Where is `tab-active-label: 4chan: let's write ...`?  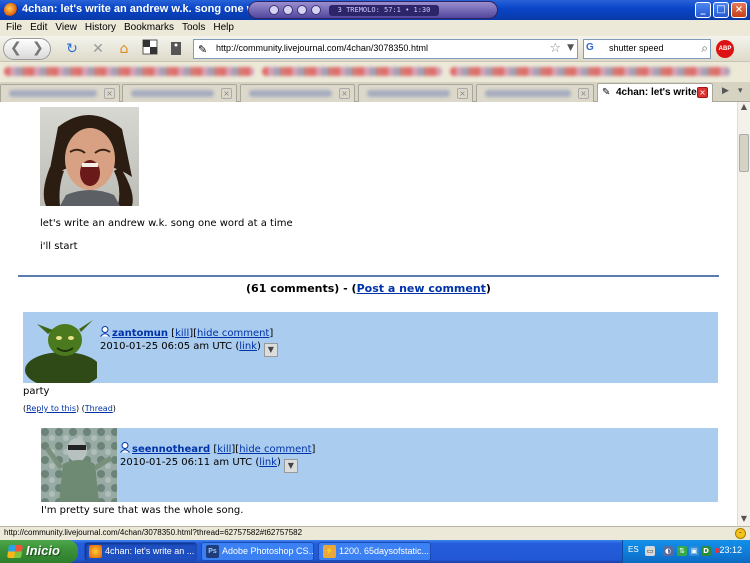
tab-active-label: 4chan: let's write ... is located at coordinates (662, 92).